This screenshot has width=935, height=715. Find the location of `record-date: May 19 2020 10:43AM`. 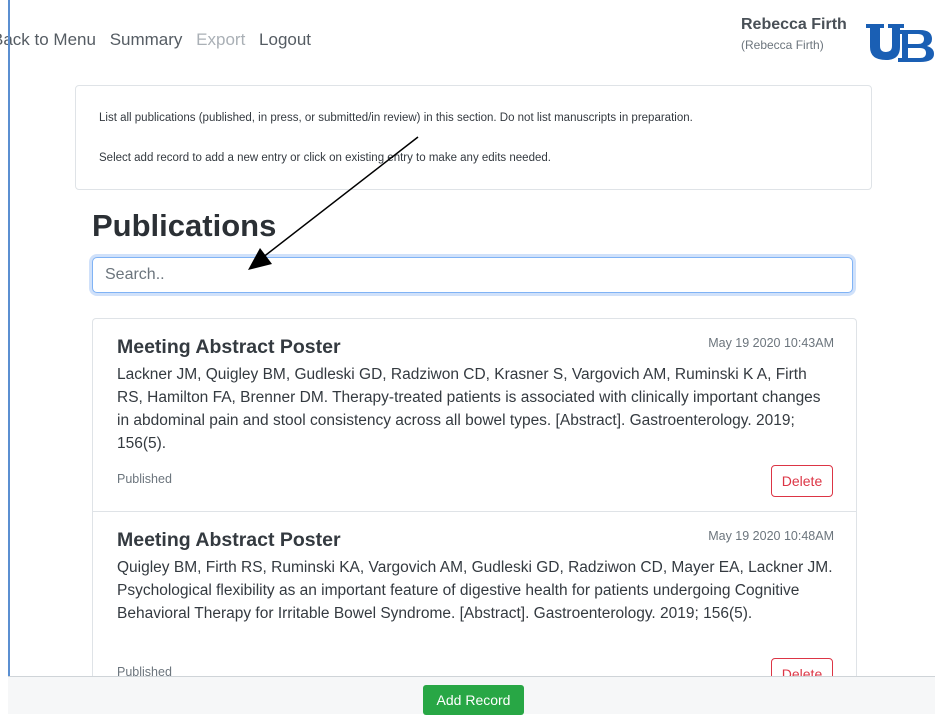

record-date: May 19 2020 10:43AM is located at coordinates (771, 343).